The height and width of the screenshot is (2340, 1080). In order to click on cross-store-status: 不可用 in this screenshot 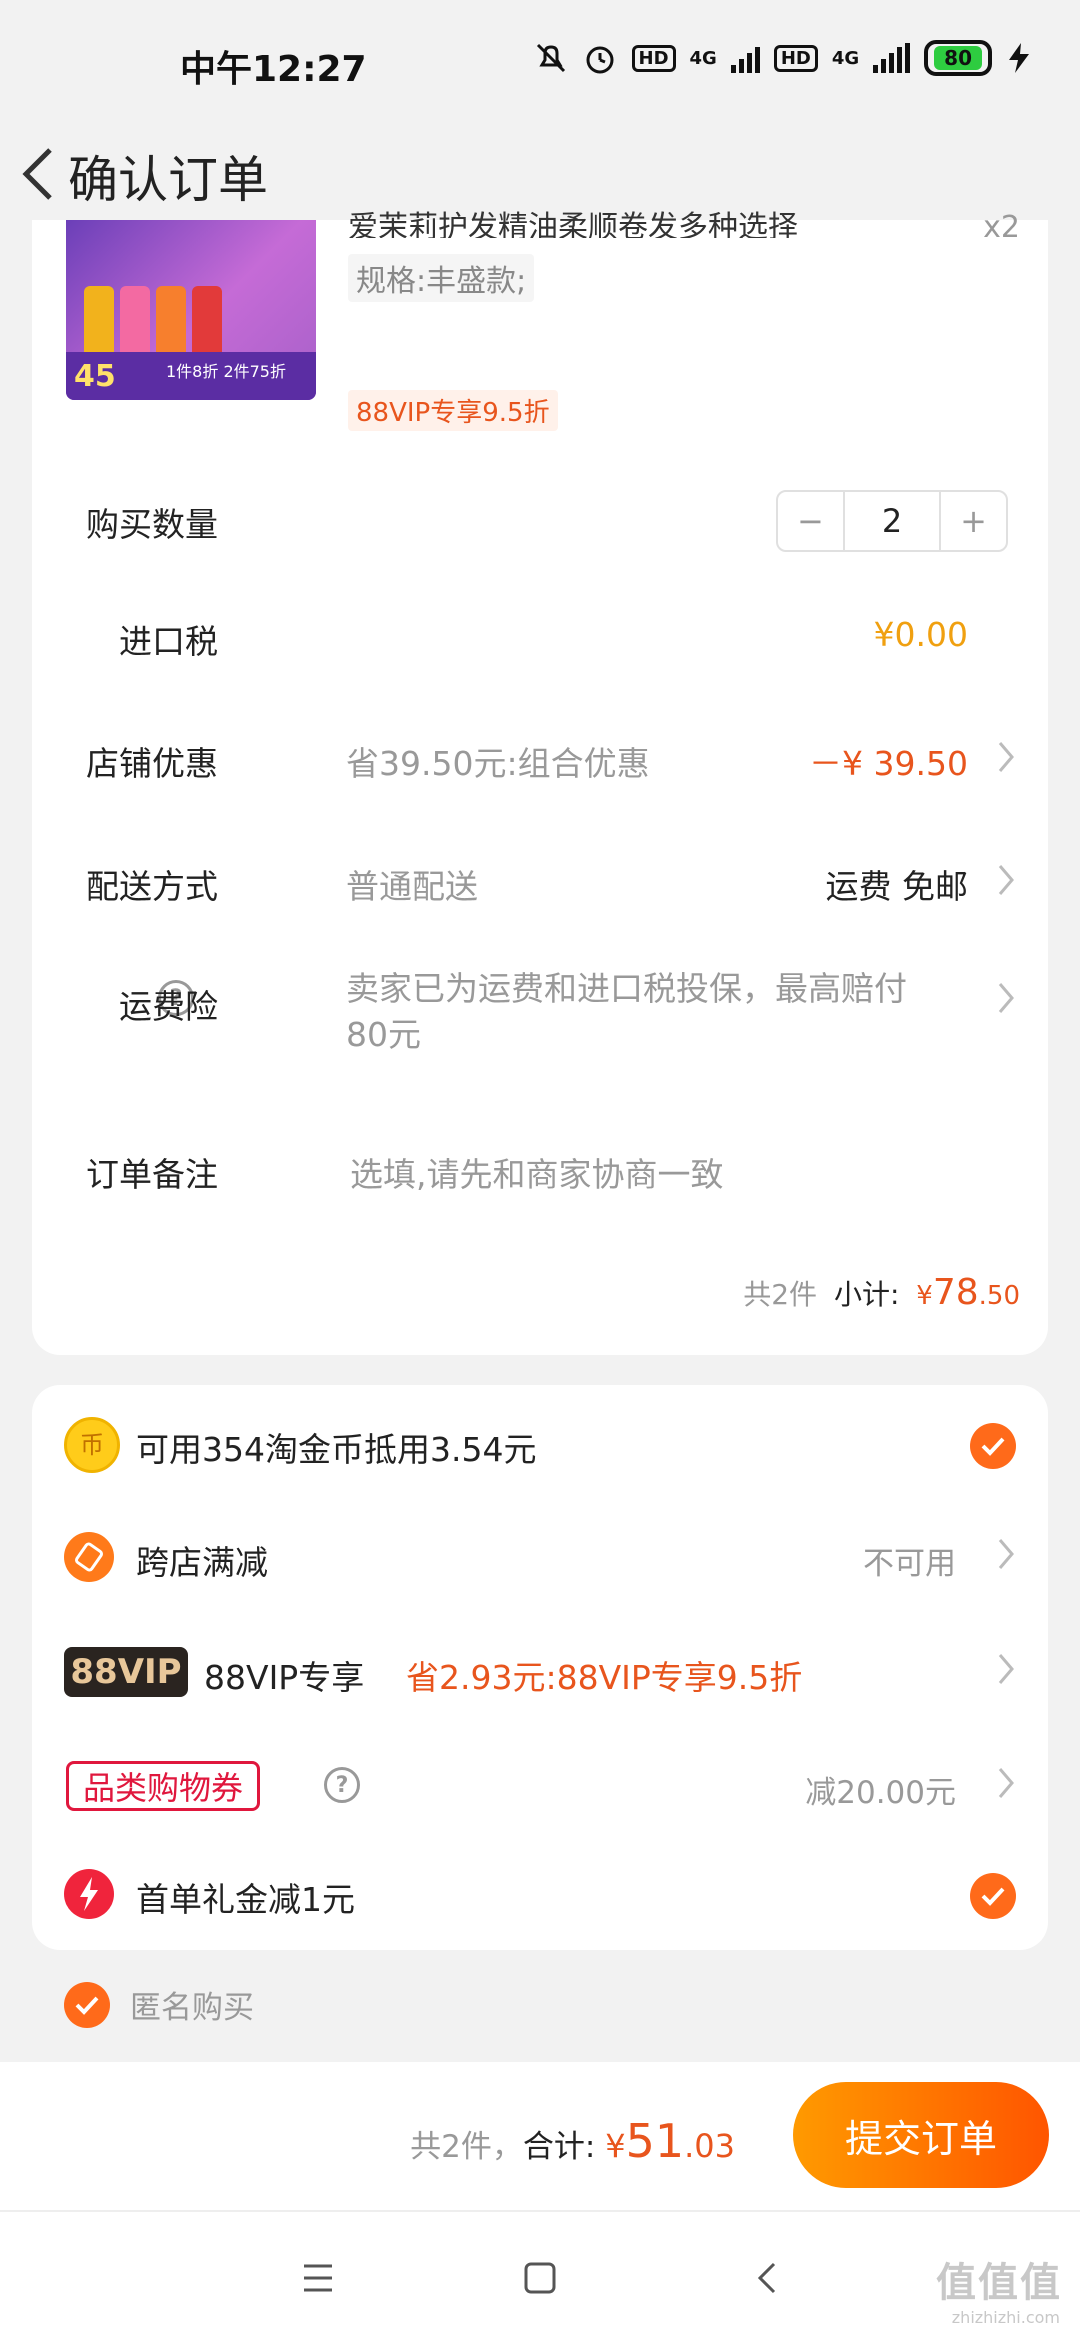, I will do `click(909, 1564)`.